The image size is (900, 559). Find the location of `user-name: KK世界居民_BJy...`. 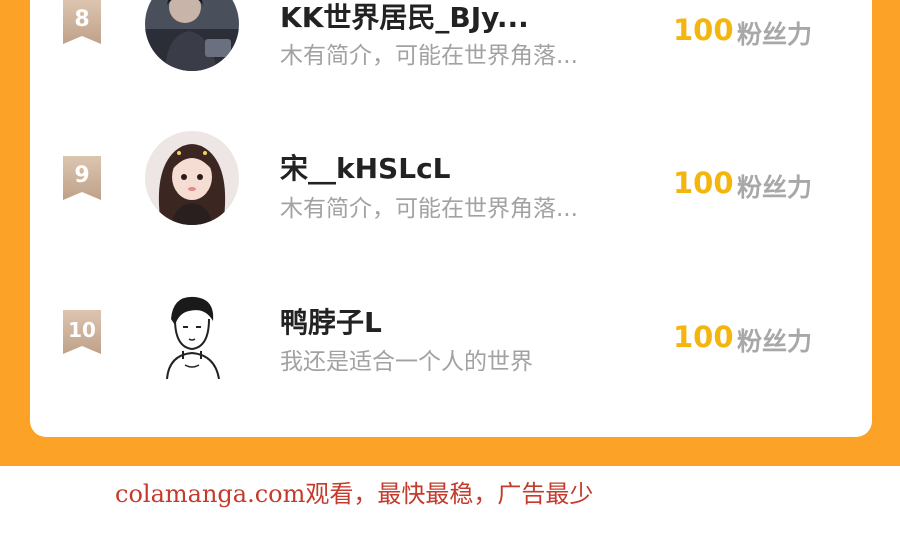

user-name: KK世界居民_BJy... is located at coordinates (404, 18).